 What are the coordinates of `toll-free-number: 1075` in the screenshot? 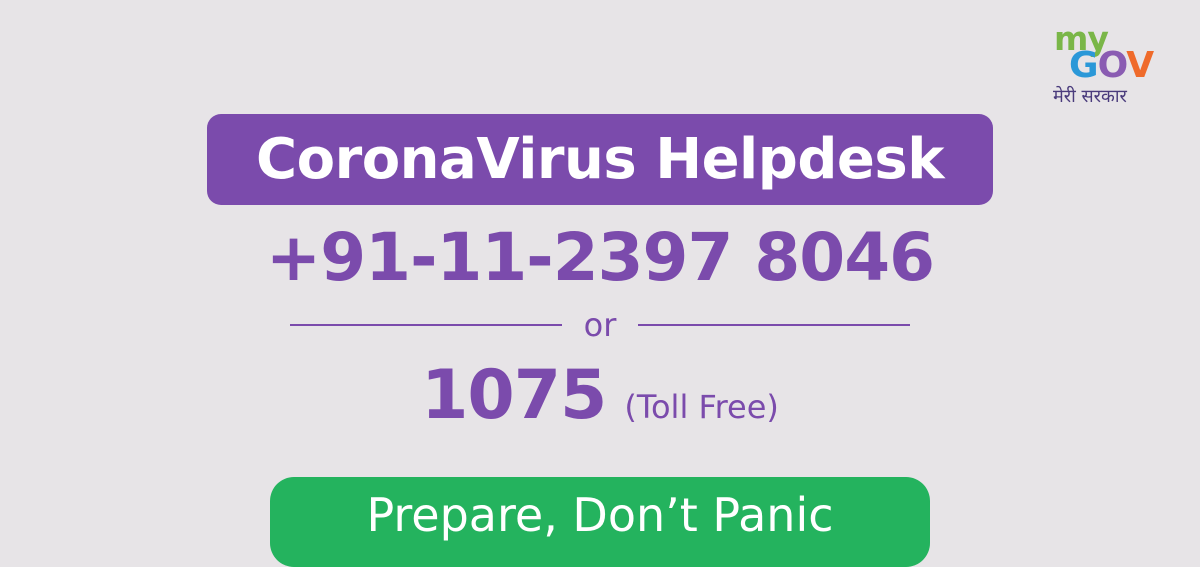 It's located at (514, 395).